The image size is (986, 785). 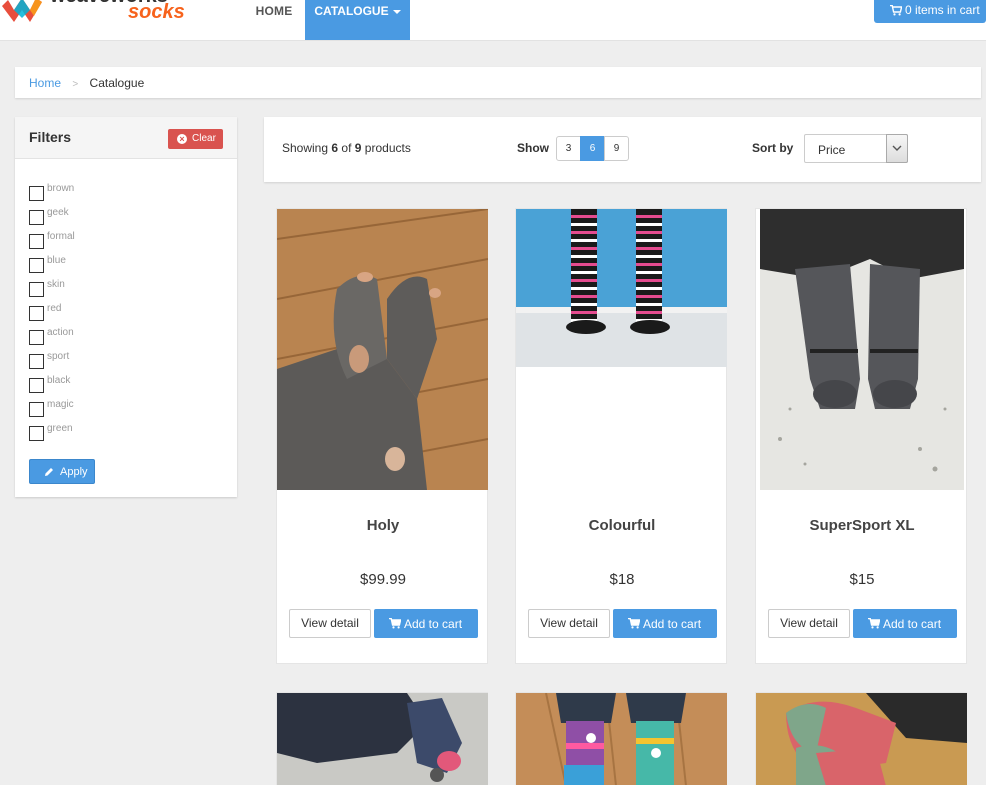 What do you see at coordinates (383, 525) in the screenshot?
I see `product-name: Holy` at bounding box center [383, 525].